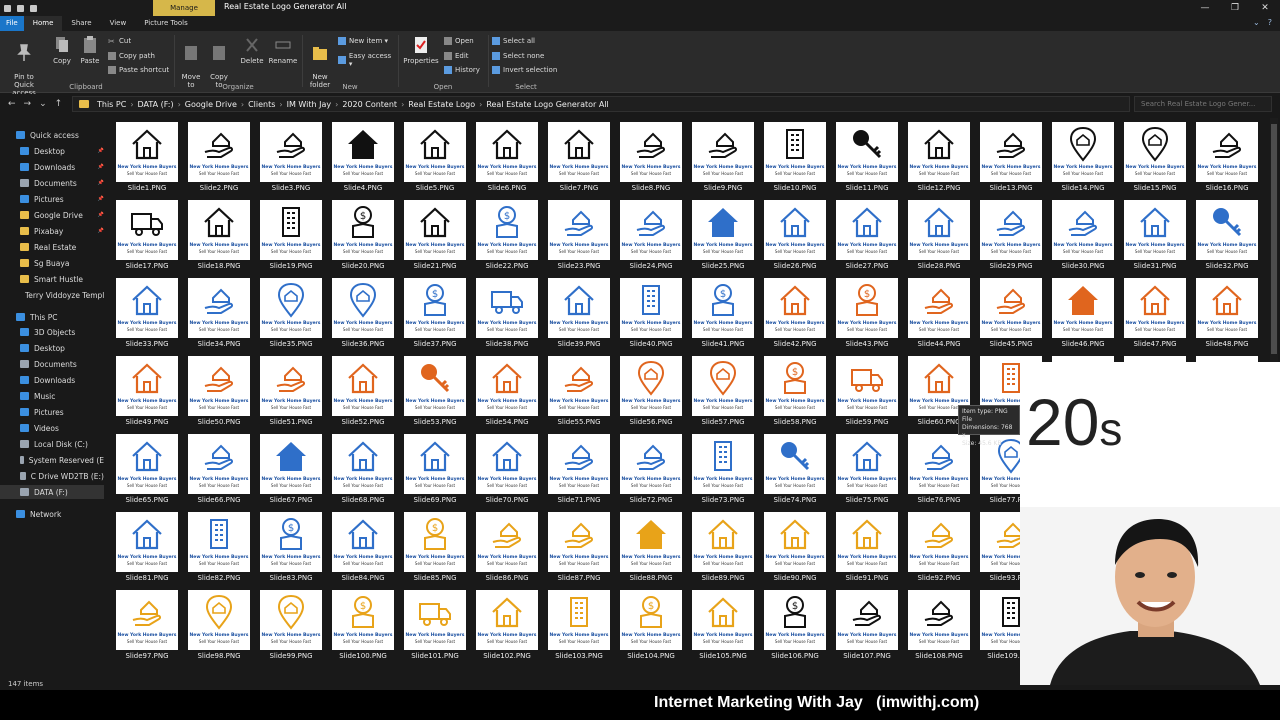  Describe the element at coordinates (81, 23) in the screenshot. I see `tab-share: Share` at that location.